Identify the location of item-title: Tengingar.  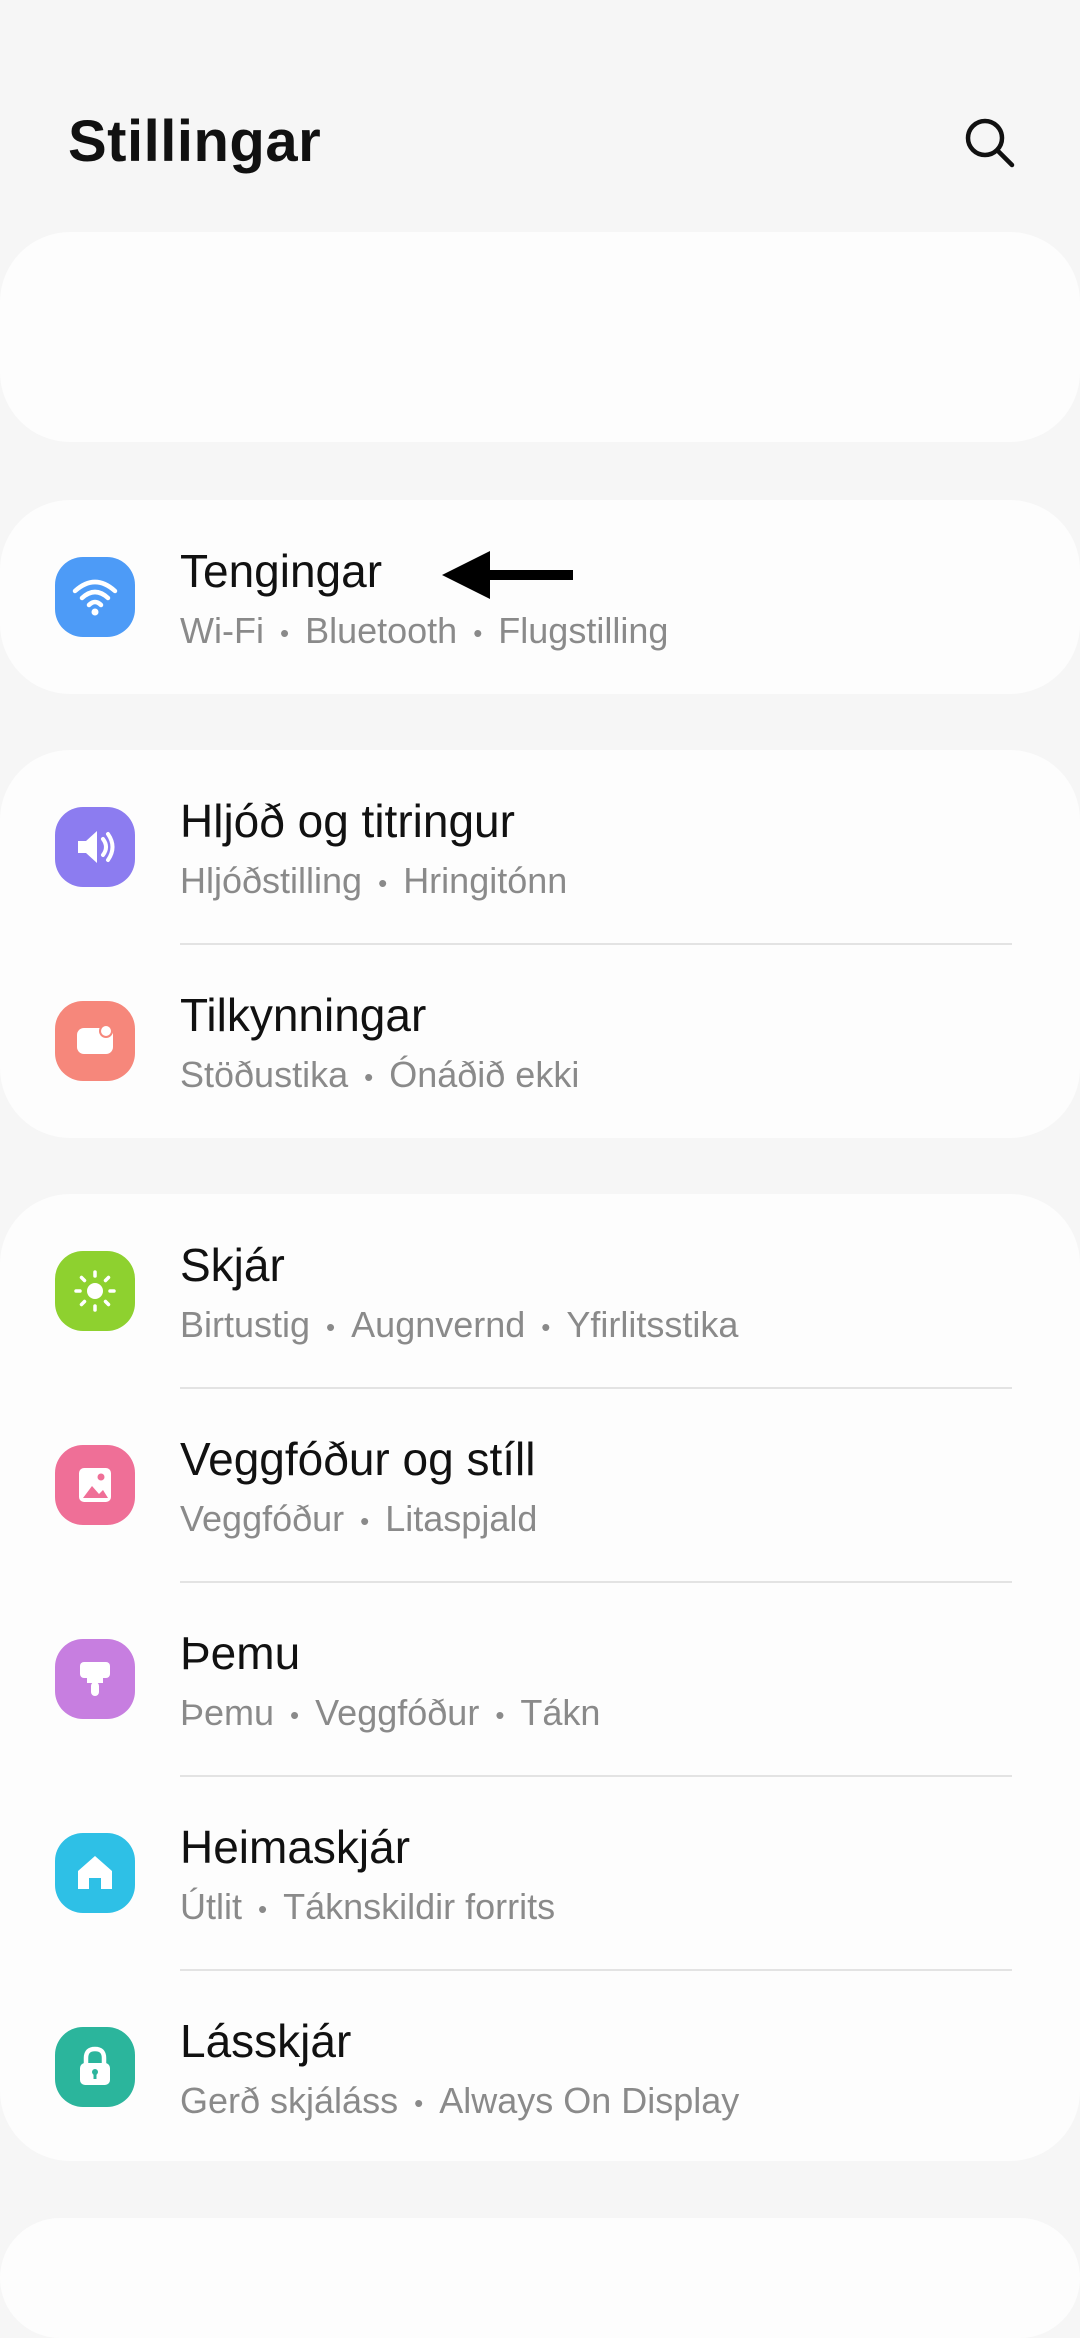
(281, 571).